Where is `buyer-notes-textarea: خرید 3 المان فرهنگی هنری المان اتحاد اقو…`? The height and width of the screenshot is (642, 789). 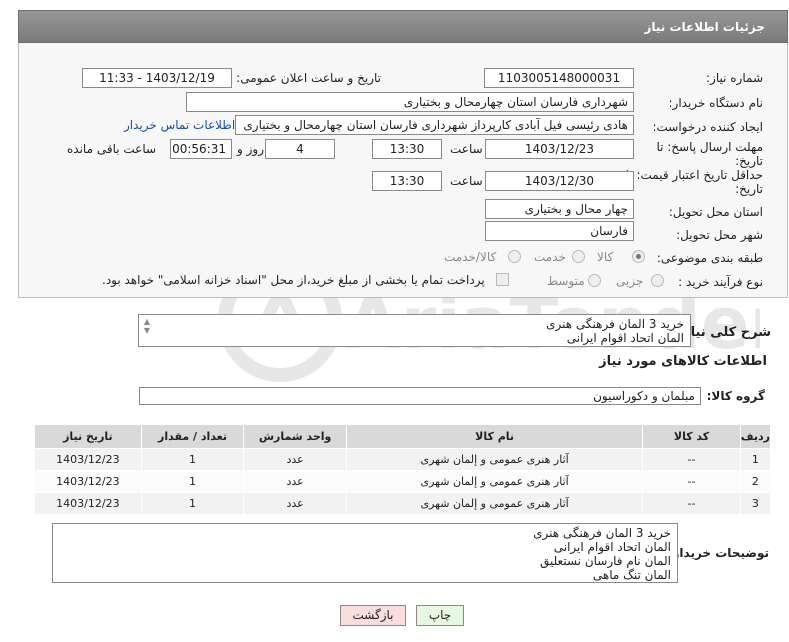
buyer-notes-textarea: خرید 3 المان فرهنگی هنری المان اتحاد اقو… is located at coordinates (365, 553).